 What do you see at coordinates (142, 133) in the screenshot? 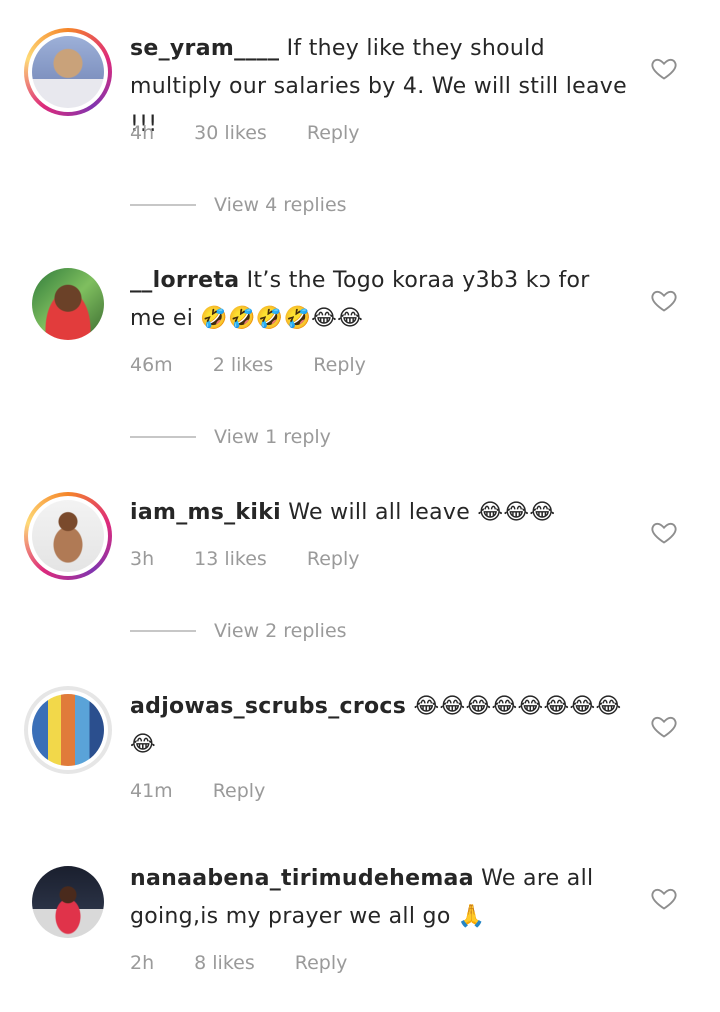
I see `comment-time: 4h` at bounding box center [142, 133].